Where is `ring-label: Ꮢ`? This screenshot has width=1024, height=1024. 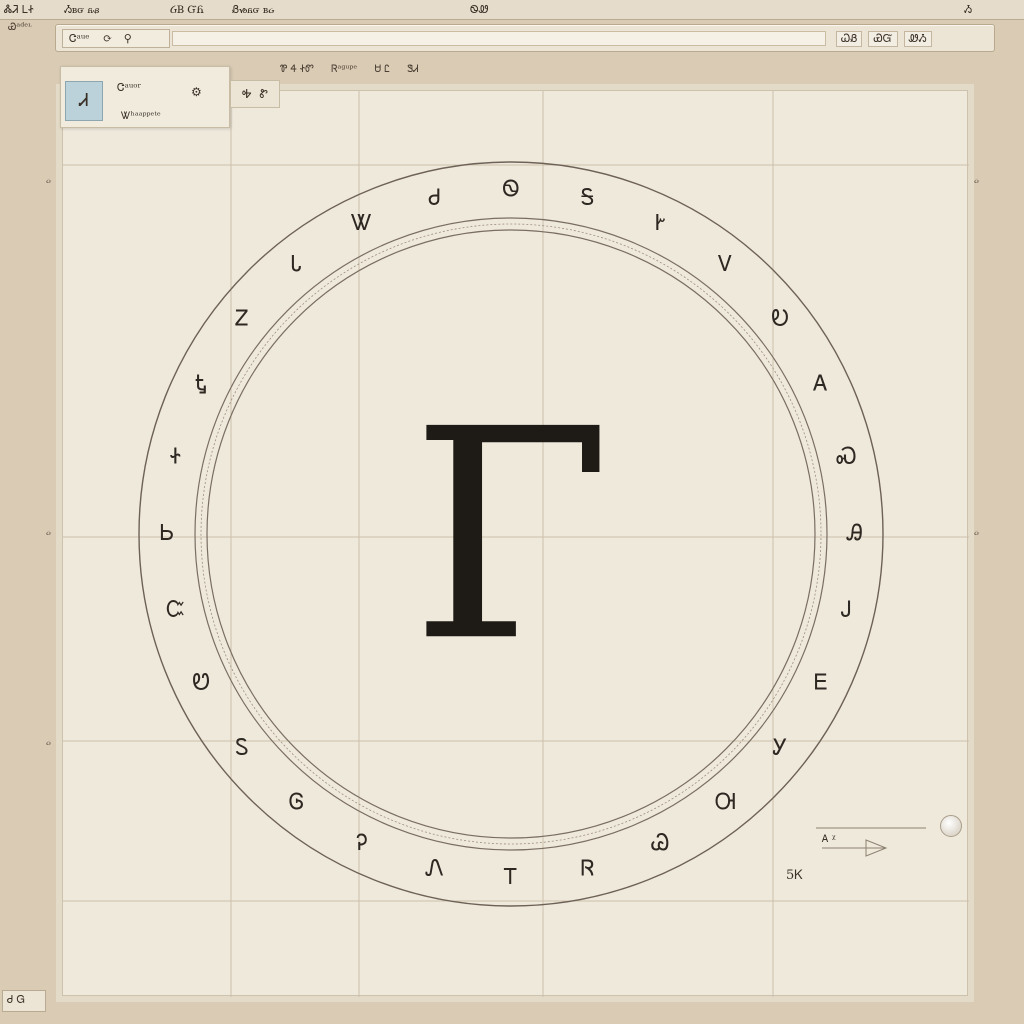
ring-label: Ꮢ is located at coordinates (587, 868).